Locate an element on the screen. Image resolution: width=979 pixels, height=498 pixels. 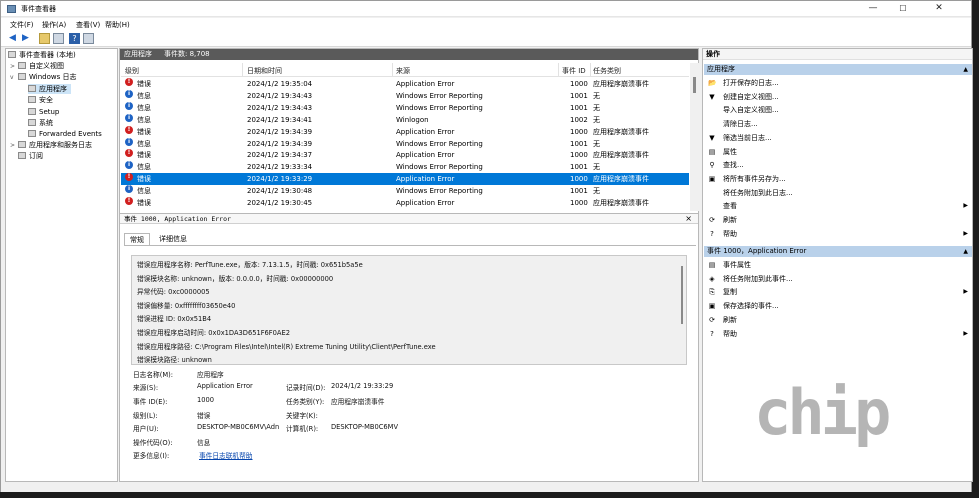
online-help-link: 事件日志联机帮助 is located at coordinates (226, 455).